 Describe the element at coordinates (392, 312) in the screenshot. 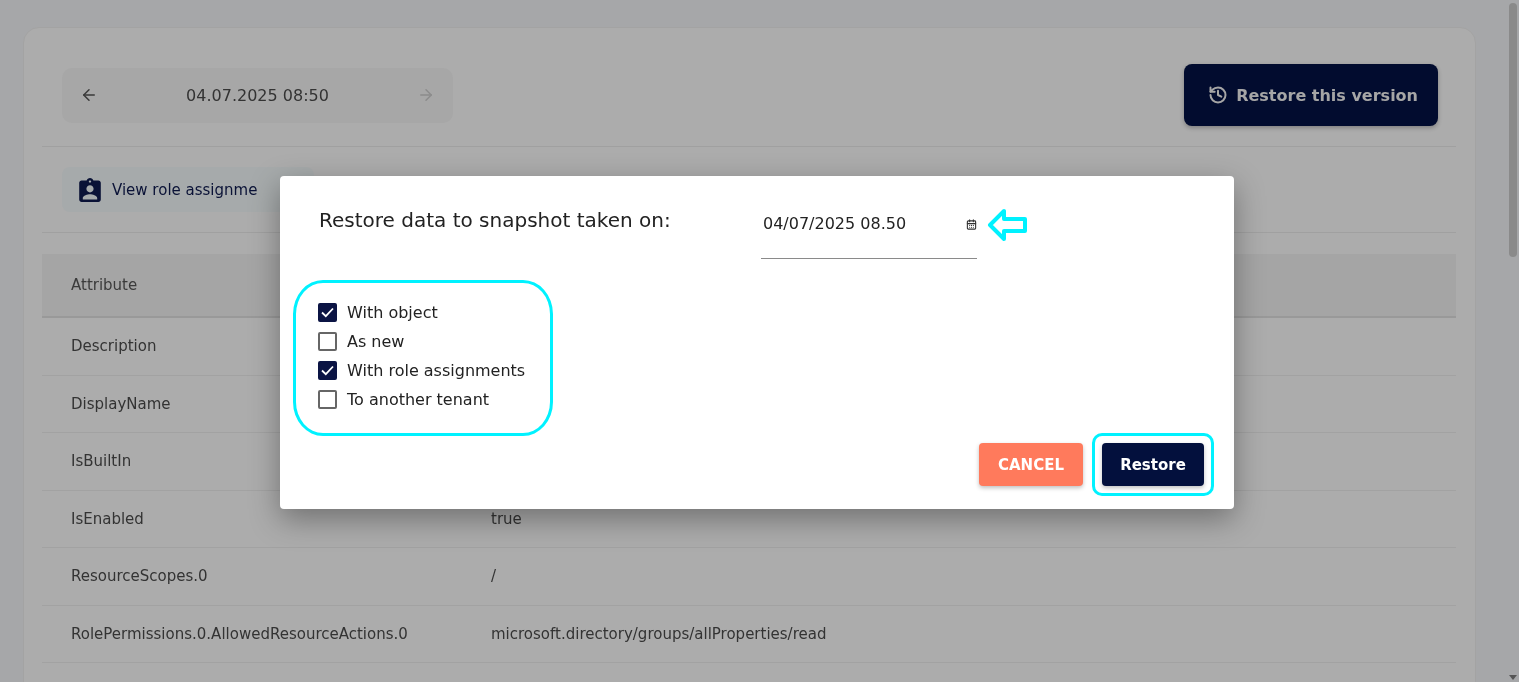

I see `checkbox-label: With object` at that location.